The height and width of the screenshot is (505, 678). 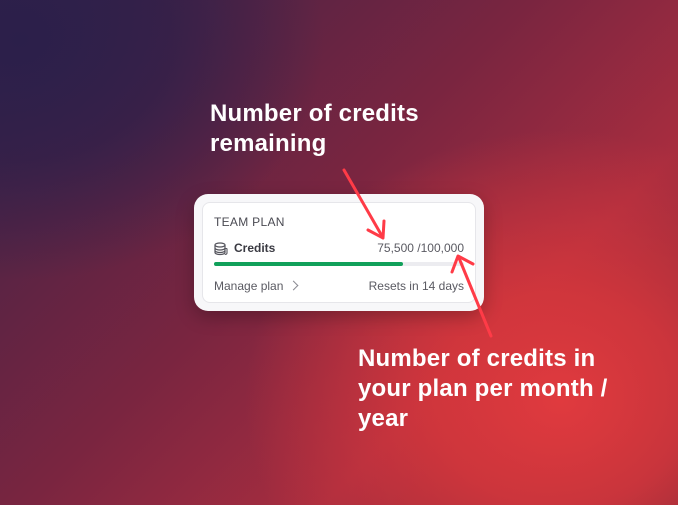 I want to click on manage-plan-link: Manage plan, so click(x=256, y=286).